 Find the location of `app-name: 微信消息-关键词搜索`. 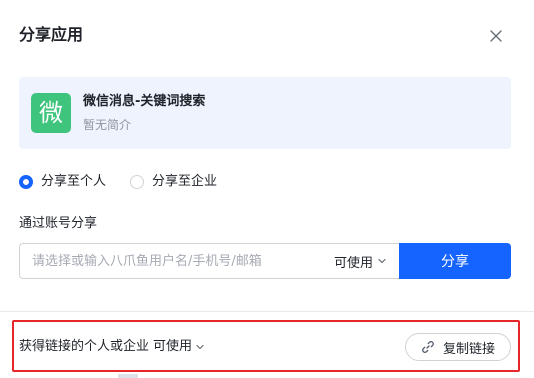

app-name: 微信消息-关键词搜索 is located at coordinates (144, 101).